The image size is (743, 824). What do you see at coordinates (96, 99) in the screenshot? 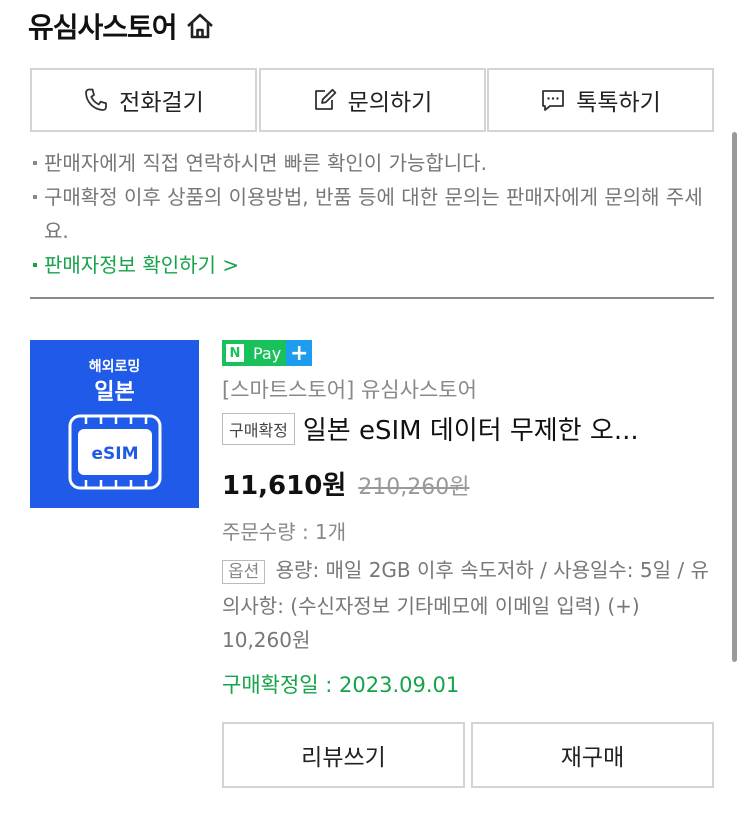
I see `phone-icon` at bounding box center [96, 99].